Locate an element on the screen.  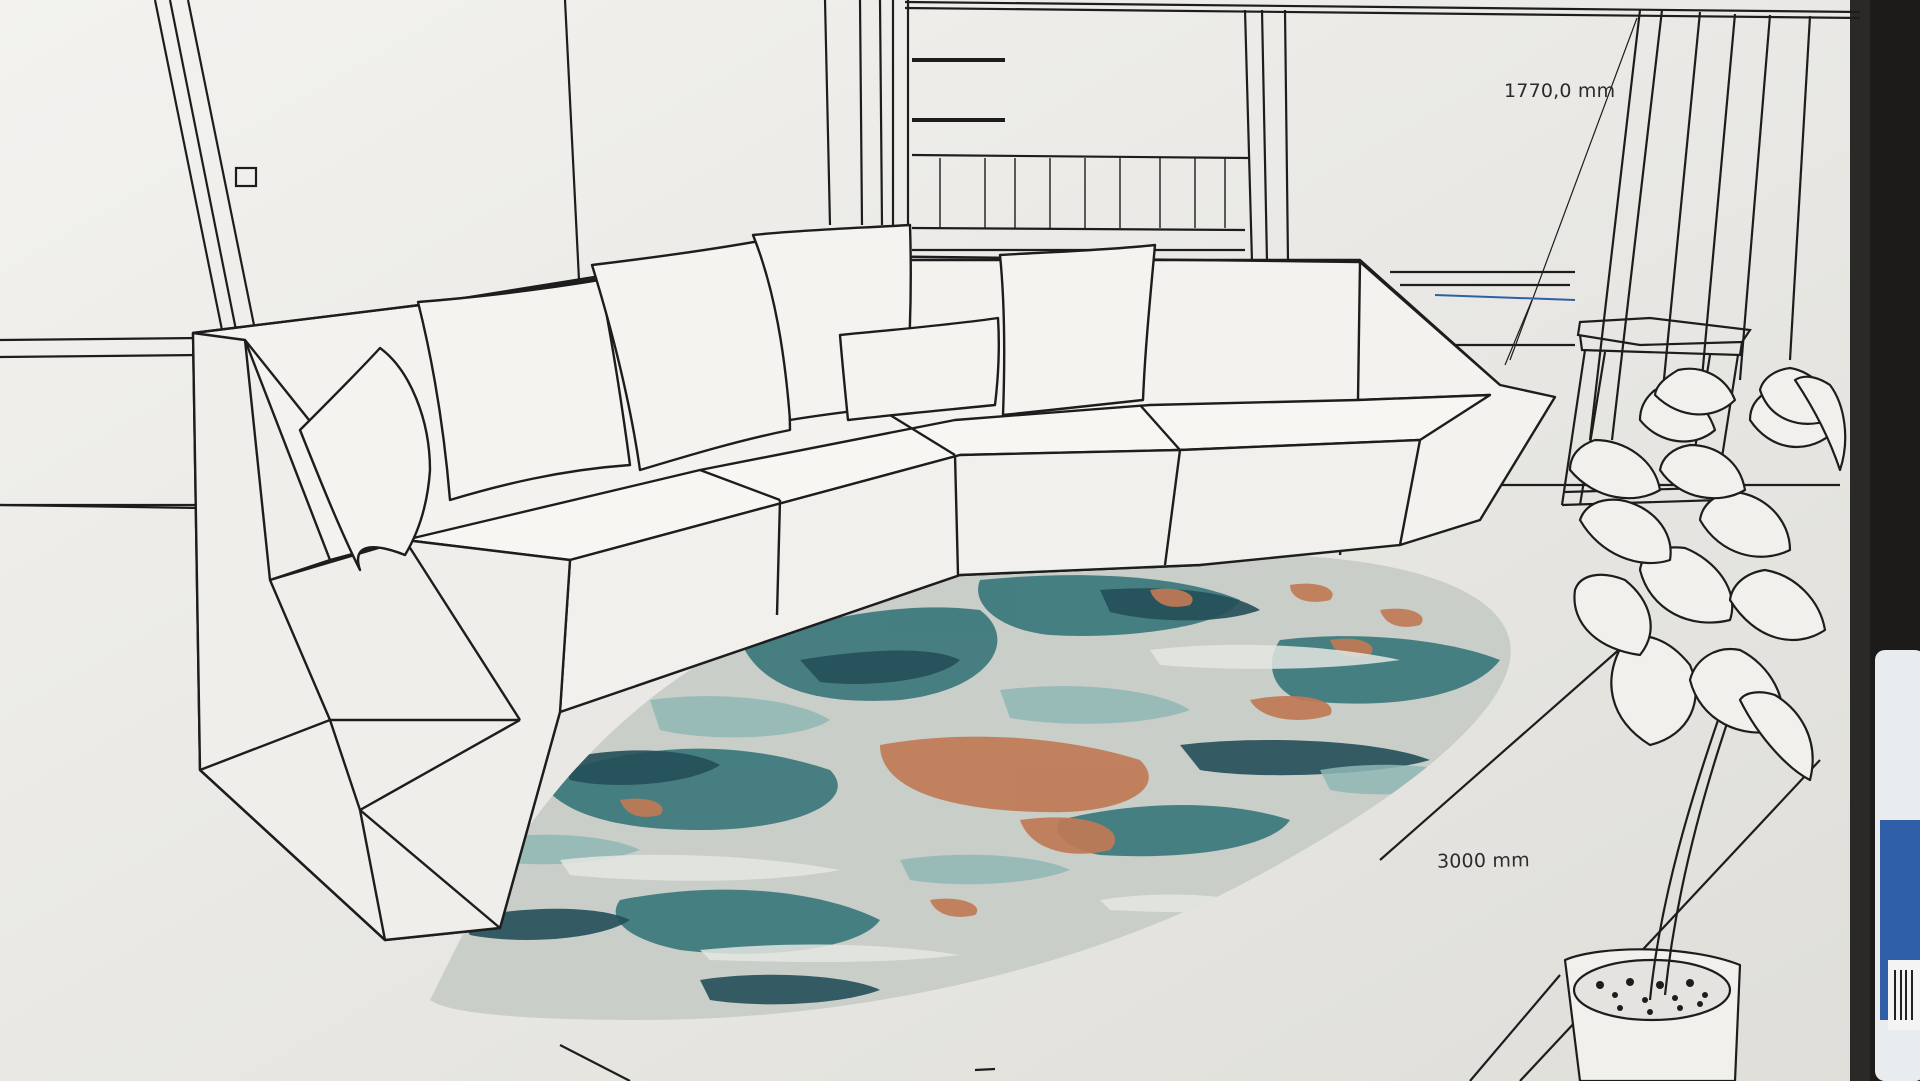
width-dimension-label: 3000 mm is located at coordinates (1483, 861).